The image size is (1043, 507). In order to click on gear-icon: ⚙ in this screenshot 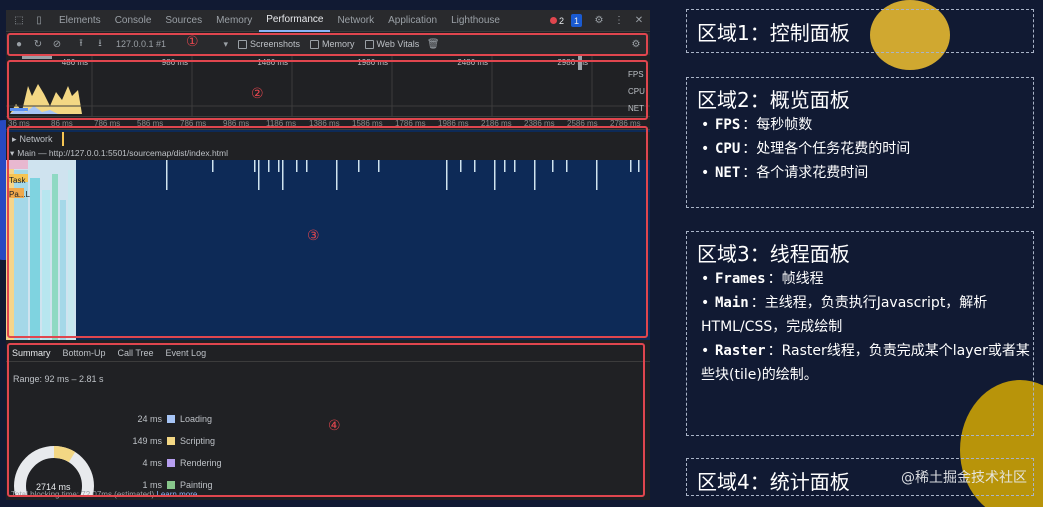, I will do `click(599, 21)`.